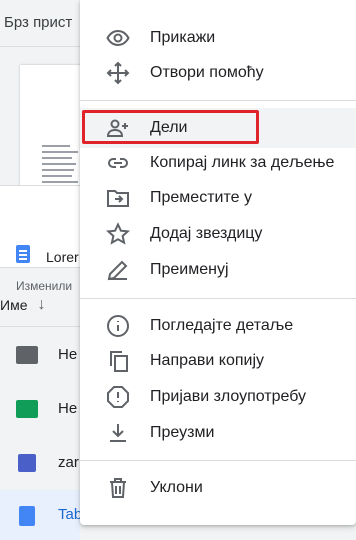  I want to click on list-sort-header: Име ↓, so click(22, 305).